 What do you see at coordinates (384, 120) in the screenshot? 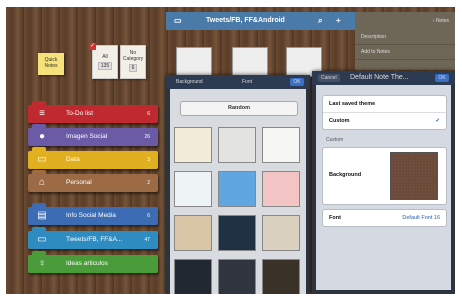
I see `custom-row: Custom ✓` at bounding box center [384, 120].